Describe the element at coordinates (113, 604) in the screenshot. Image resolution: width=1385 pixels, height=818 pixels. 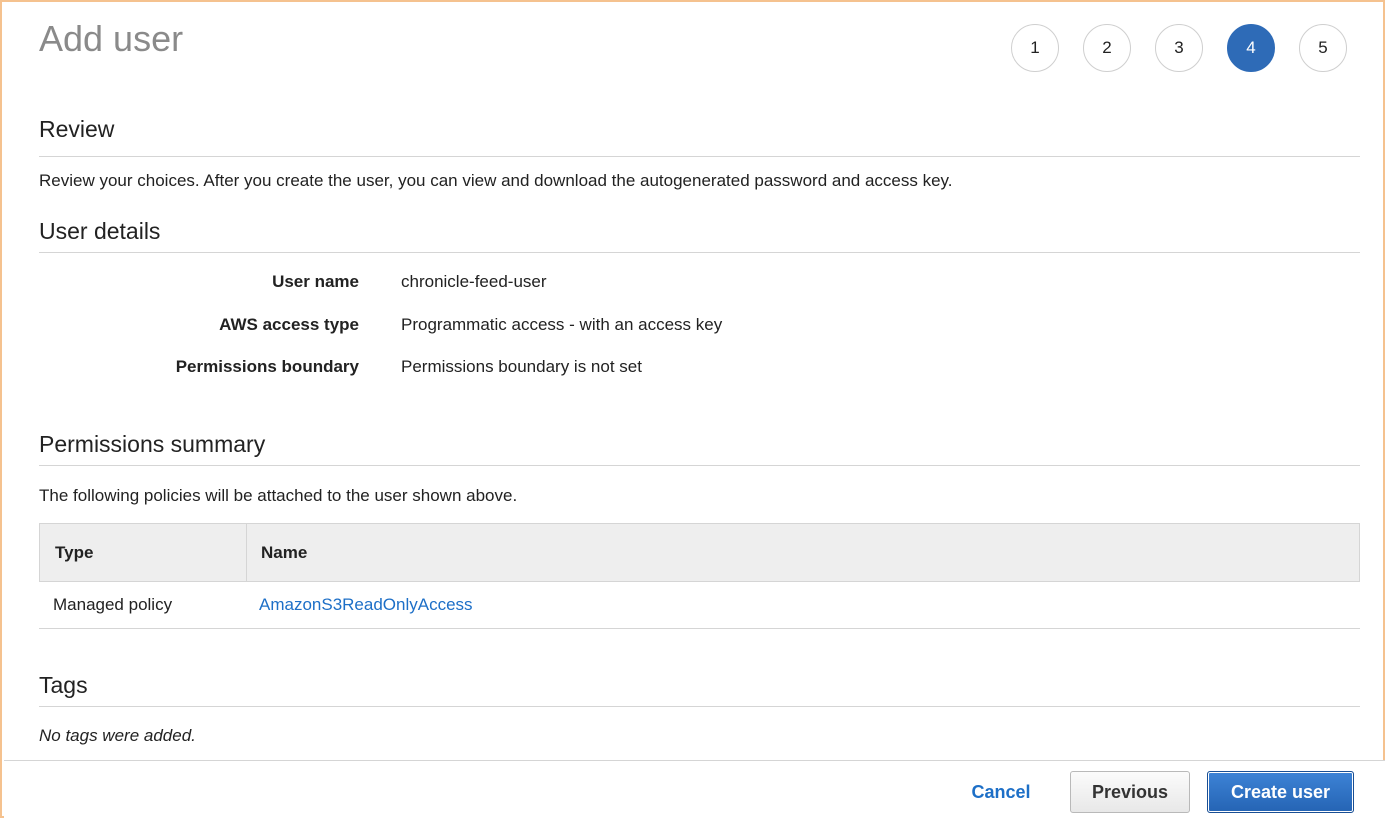
I see `policy-type-cell: Managed policy` at that location.